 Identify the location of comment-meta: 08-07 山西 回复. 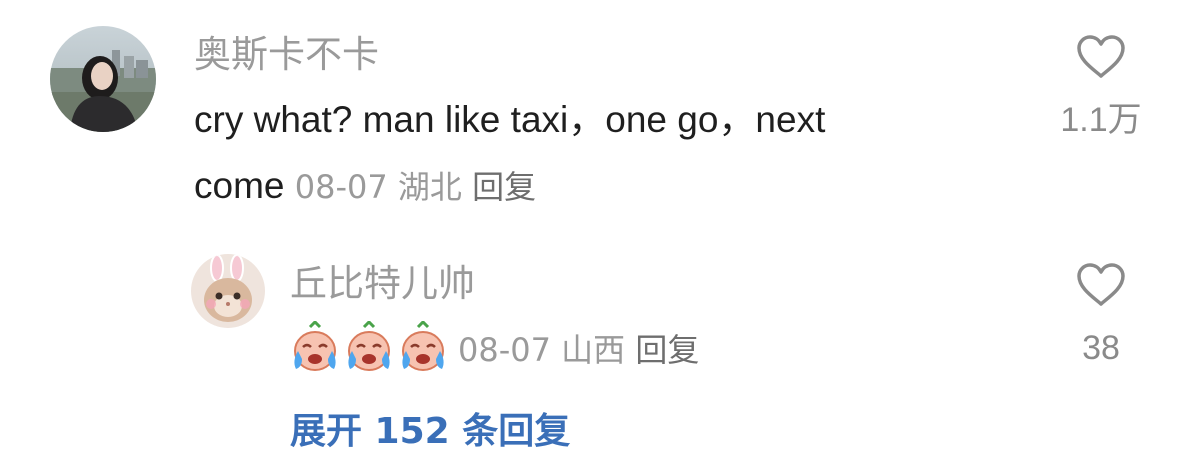
(578, 348).